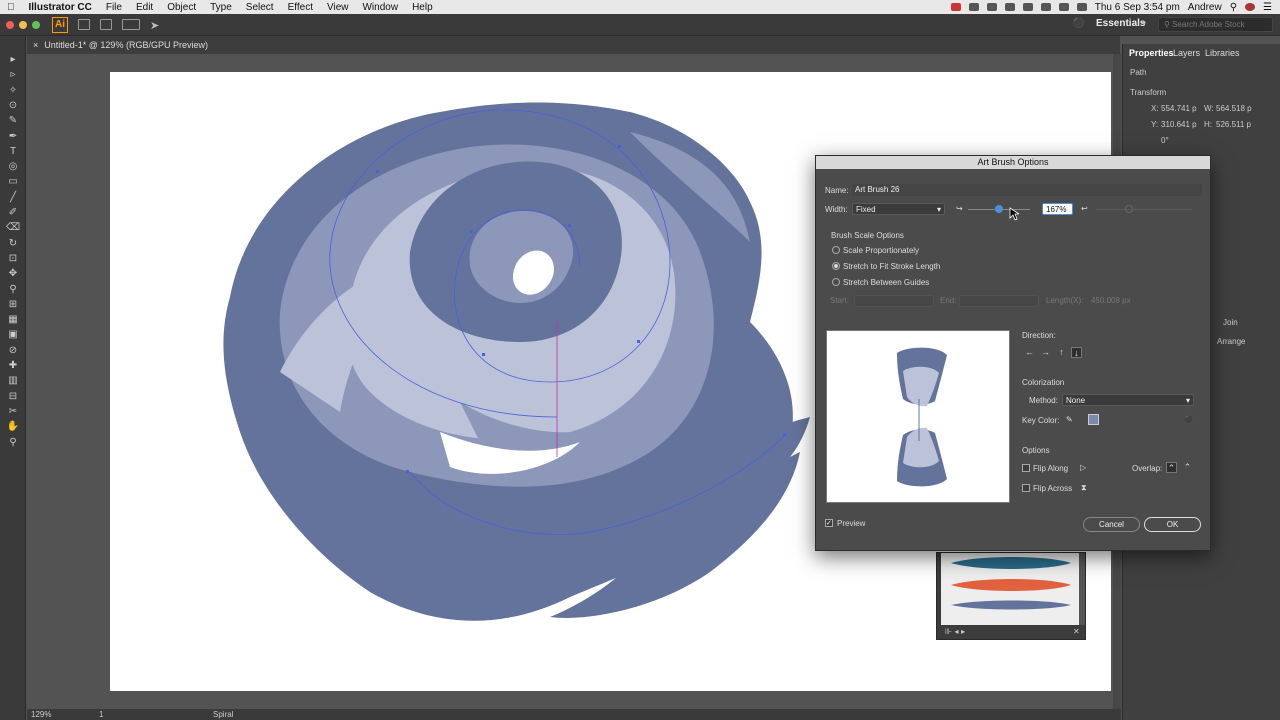 This screenshot has height=720, width=1280. I want to click on stretch-to-fit-label: Stretch to Fit Stroke Length, so click(891, 266).